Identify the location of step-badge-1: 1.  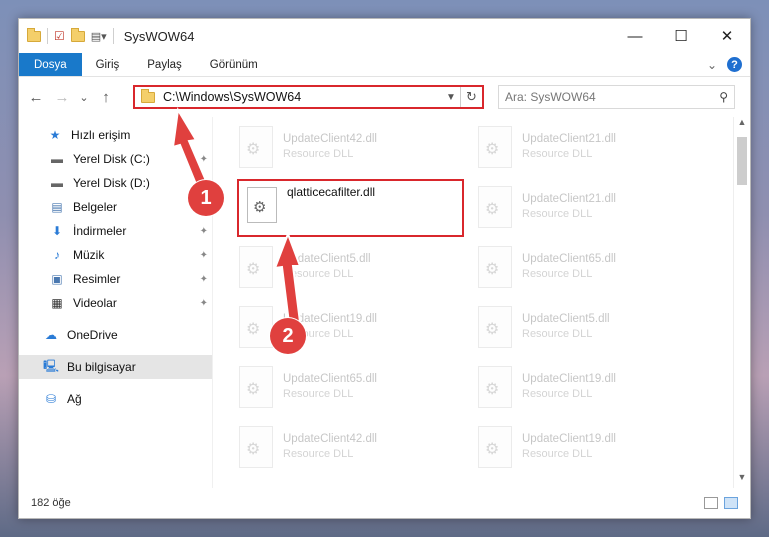
(206, 198).